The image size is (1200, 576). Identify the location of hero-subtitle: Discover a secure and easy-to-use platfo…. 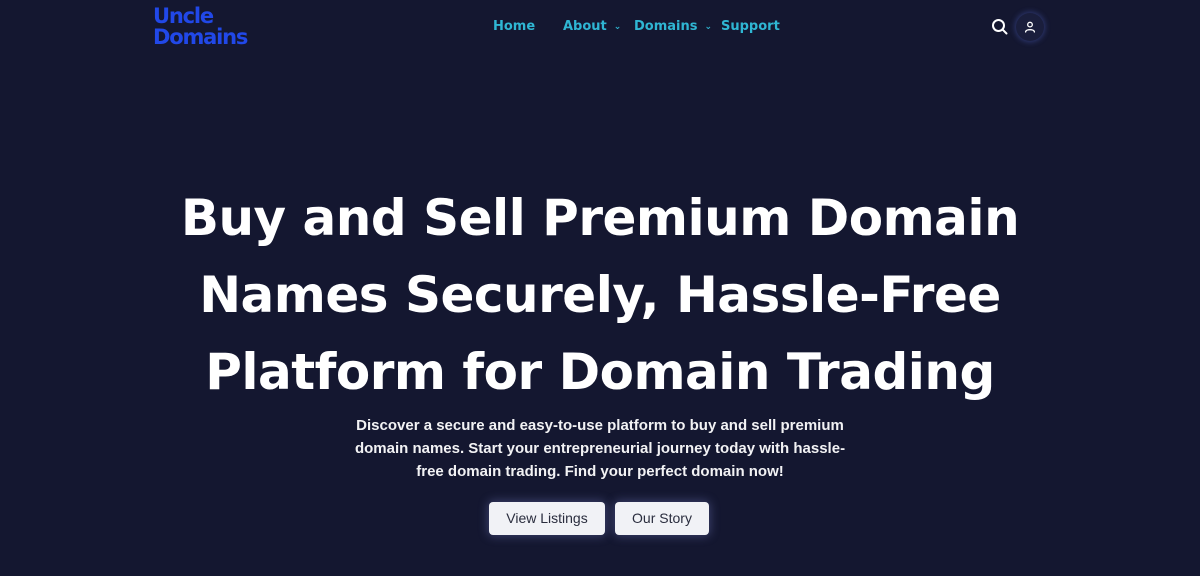
(600, 448).